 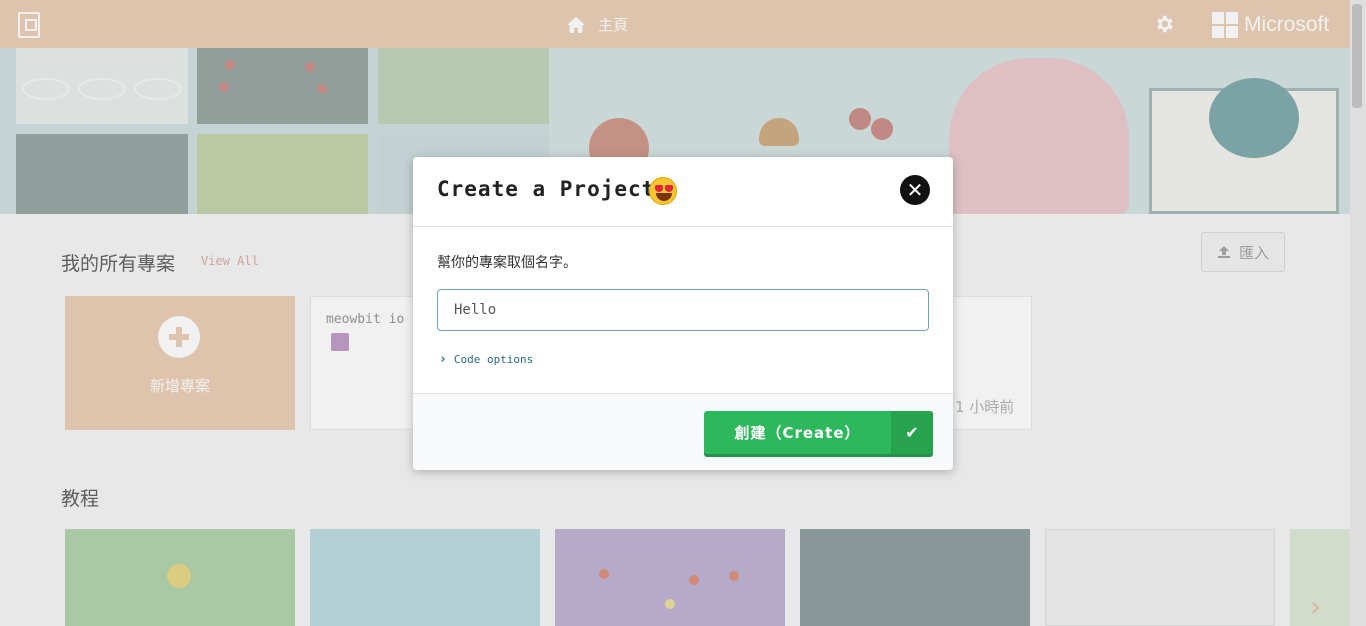 What do you see at coordinates (546, 189) in the screenshot?
I see `dialog-title: Create a Project` at bounding box center [546, 189].